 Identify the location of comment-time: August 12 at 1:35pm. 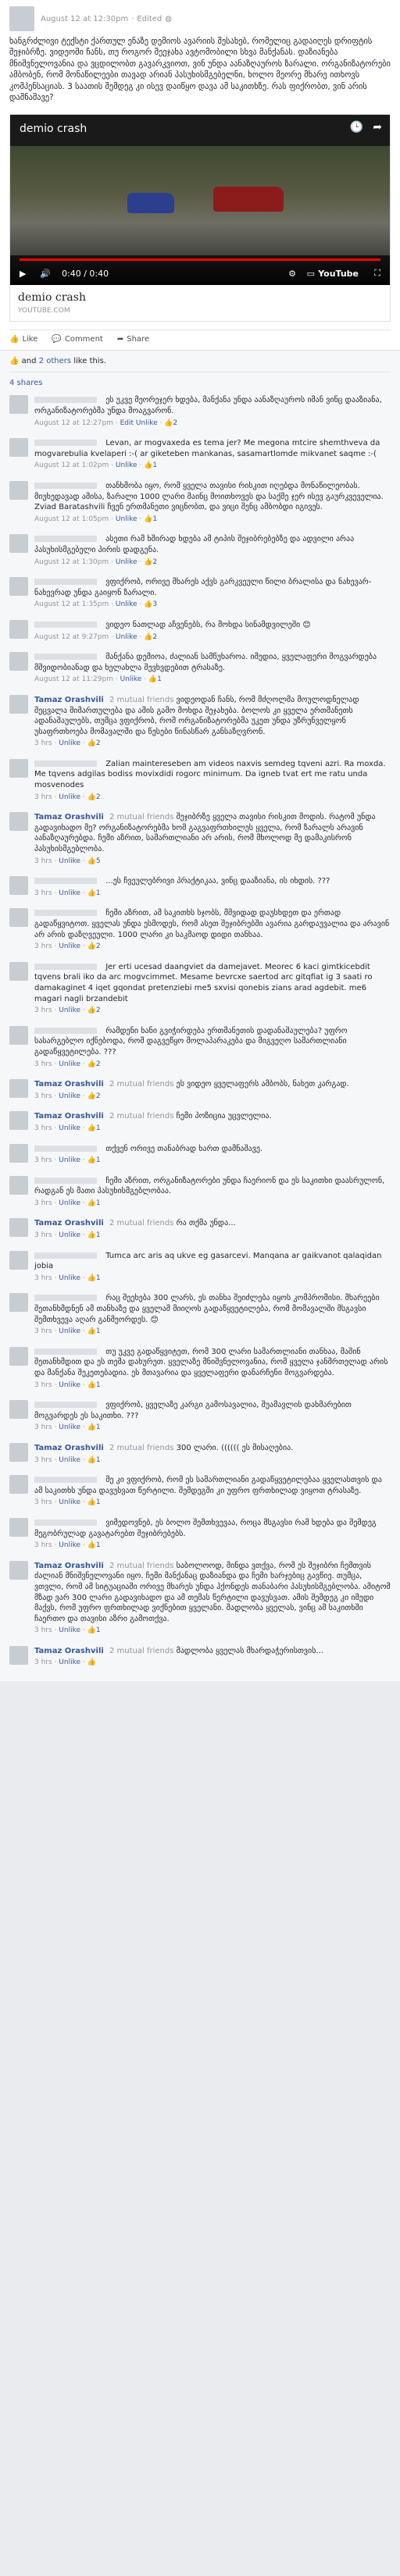
(71, 604).